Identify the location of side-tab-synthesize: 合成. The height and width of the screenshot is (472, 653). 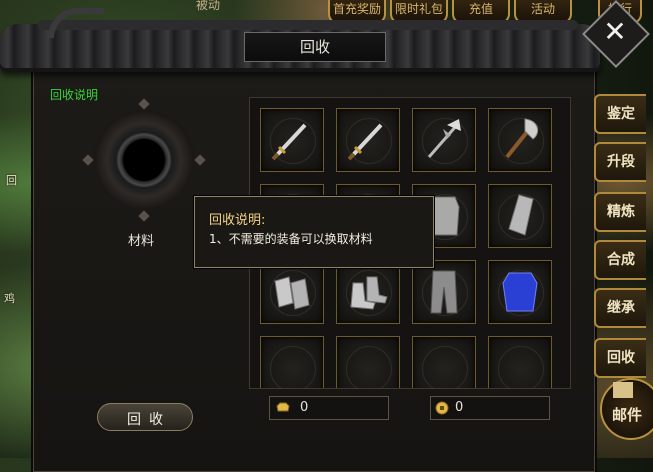
(620, 260).